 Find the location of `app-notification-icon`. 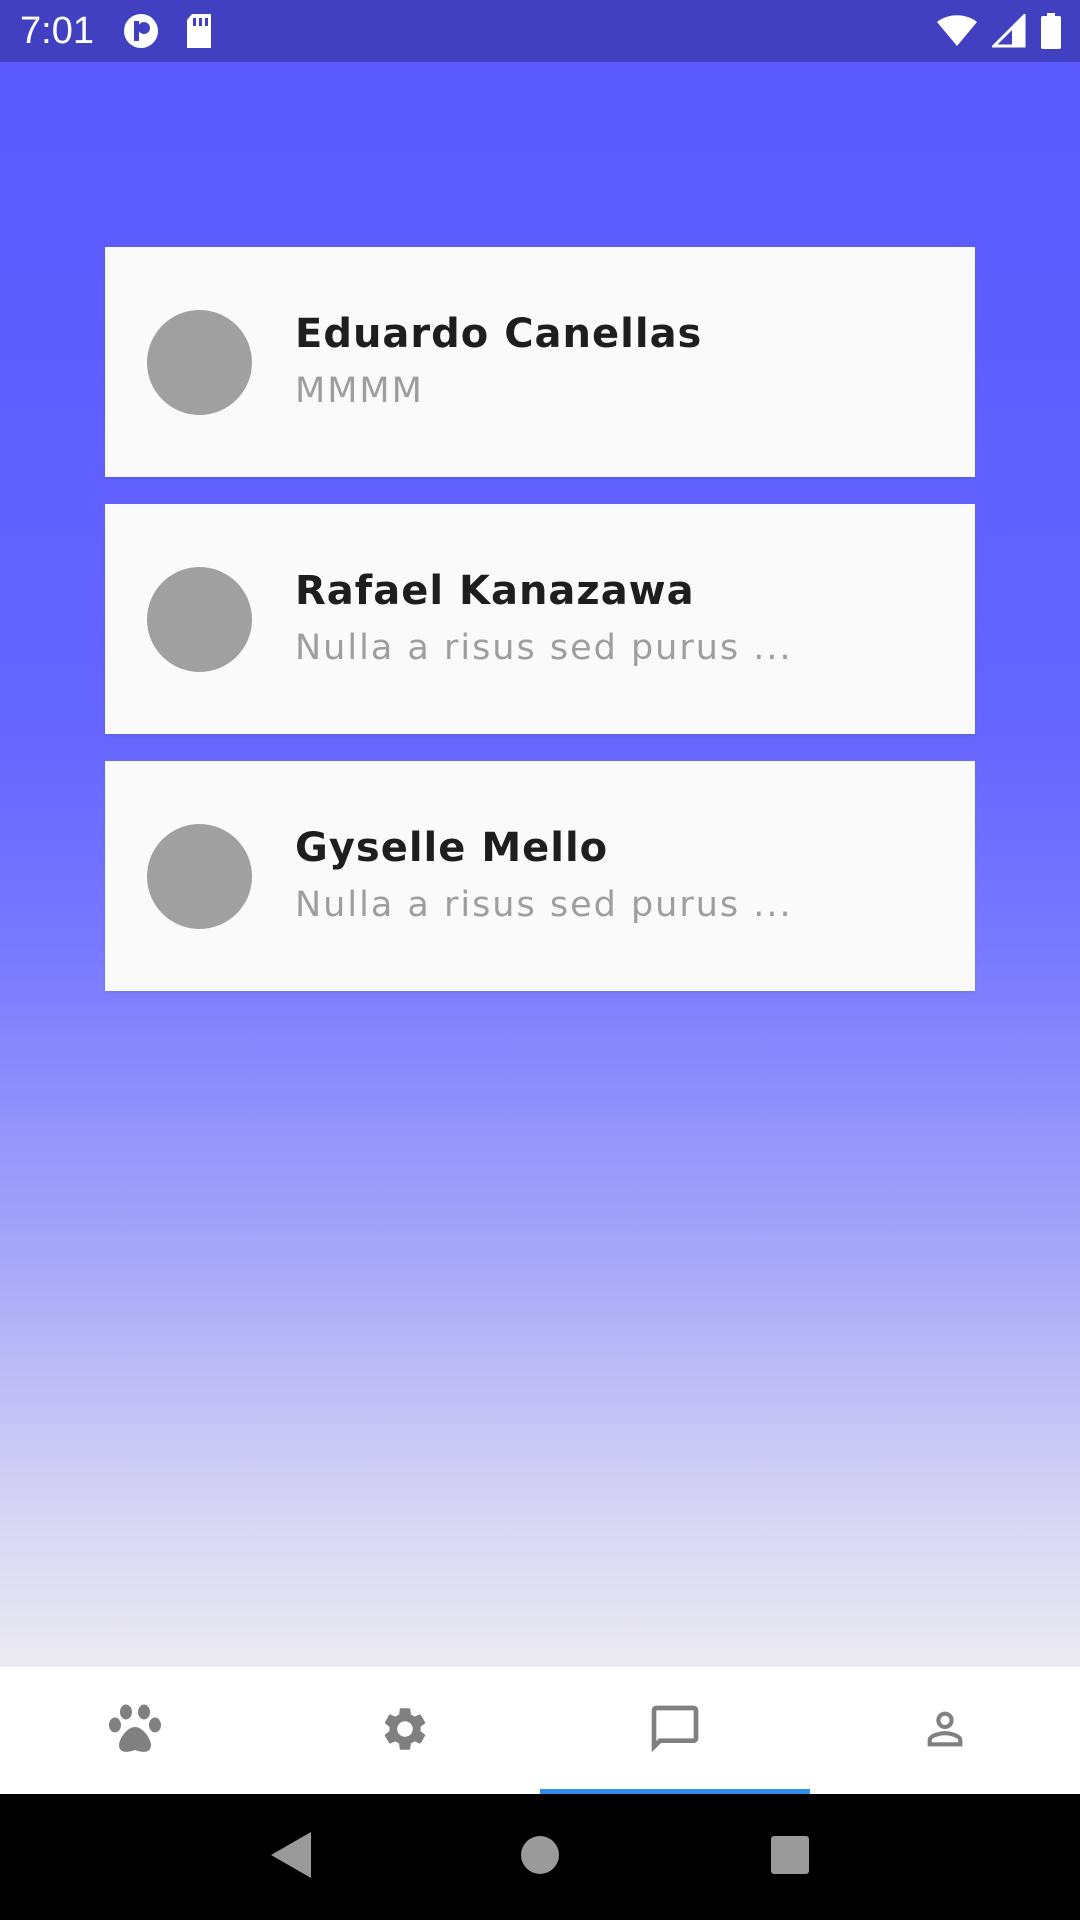

app-notification-icon is located at coordinates (141, 33).